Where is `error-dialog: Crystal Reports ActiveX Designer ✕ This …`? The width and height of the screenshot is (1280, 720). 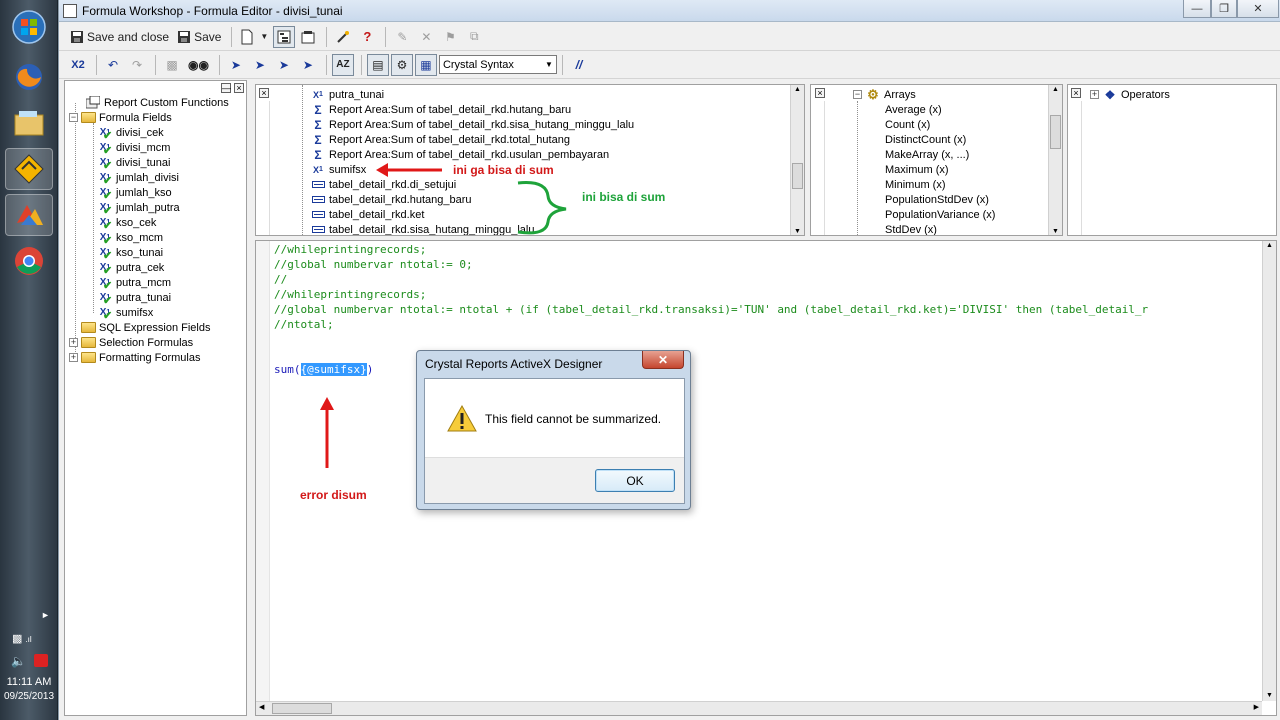 error-dialog: Crystal Reports ActiveX Designer ✕ This … is located at coordinates (553, 430).